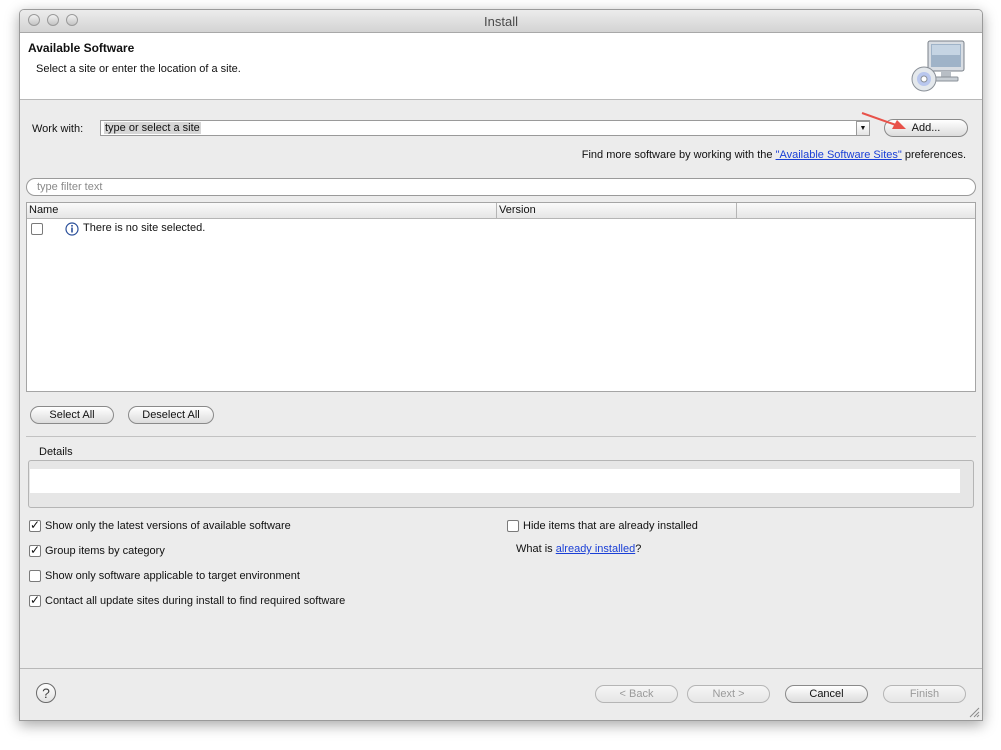 This screenshot has width=1001, height=750. Describe the element at coordinates (144, 228) in the screenshot. I see `row-name: There is no site selected.` at that location.